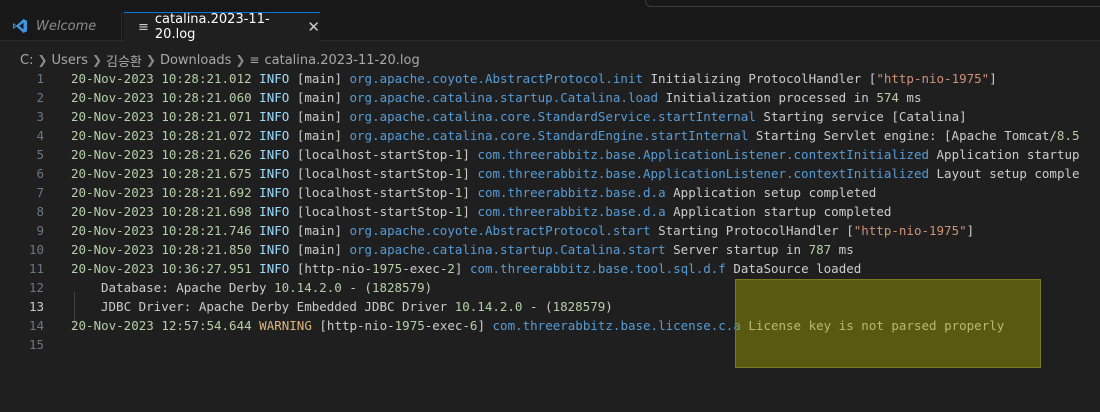 The width and height of the screenshot is (1100, 412). I want to click on close-icon: ✕, so click(313, 27).